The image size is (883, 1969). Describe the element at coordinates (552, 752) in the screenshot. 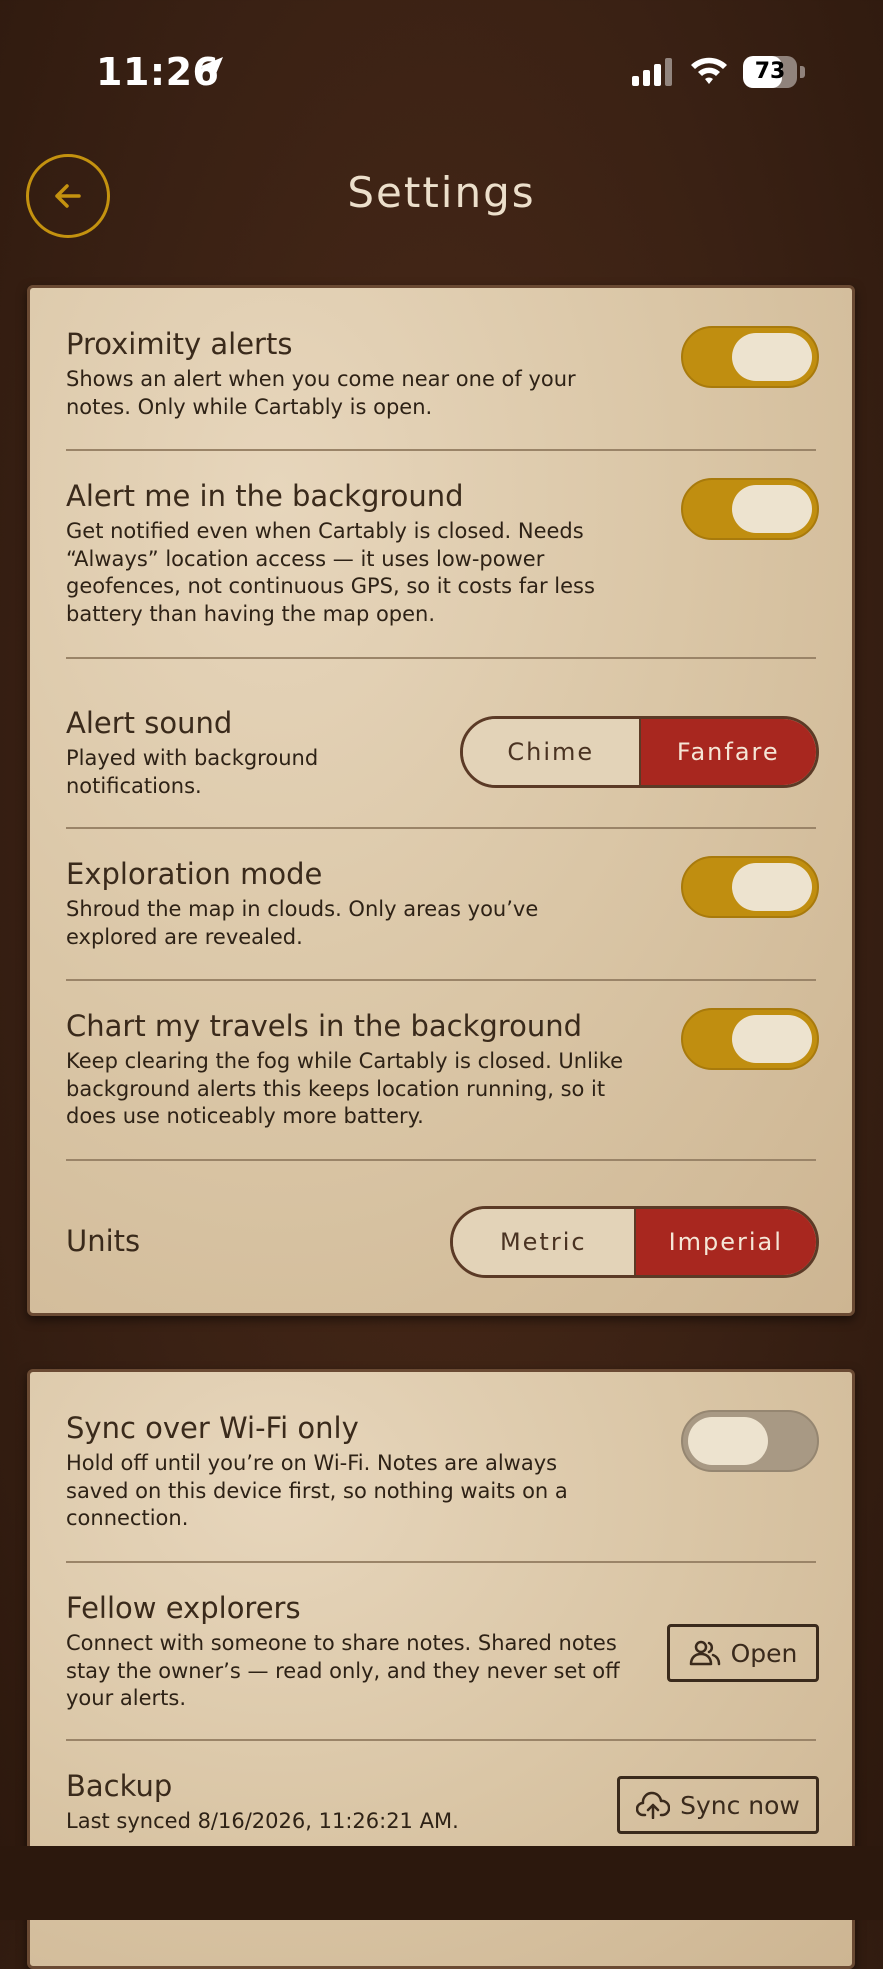

I see `alert-sound-option-chime: Chime` at that location.